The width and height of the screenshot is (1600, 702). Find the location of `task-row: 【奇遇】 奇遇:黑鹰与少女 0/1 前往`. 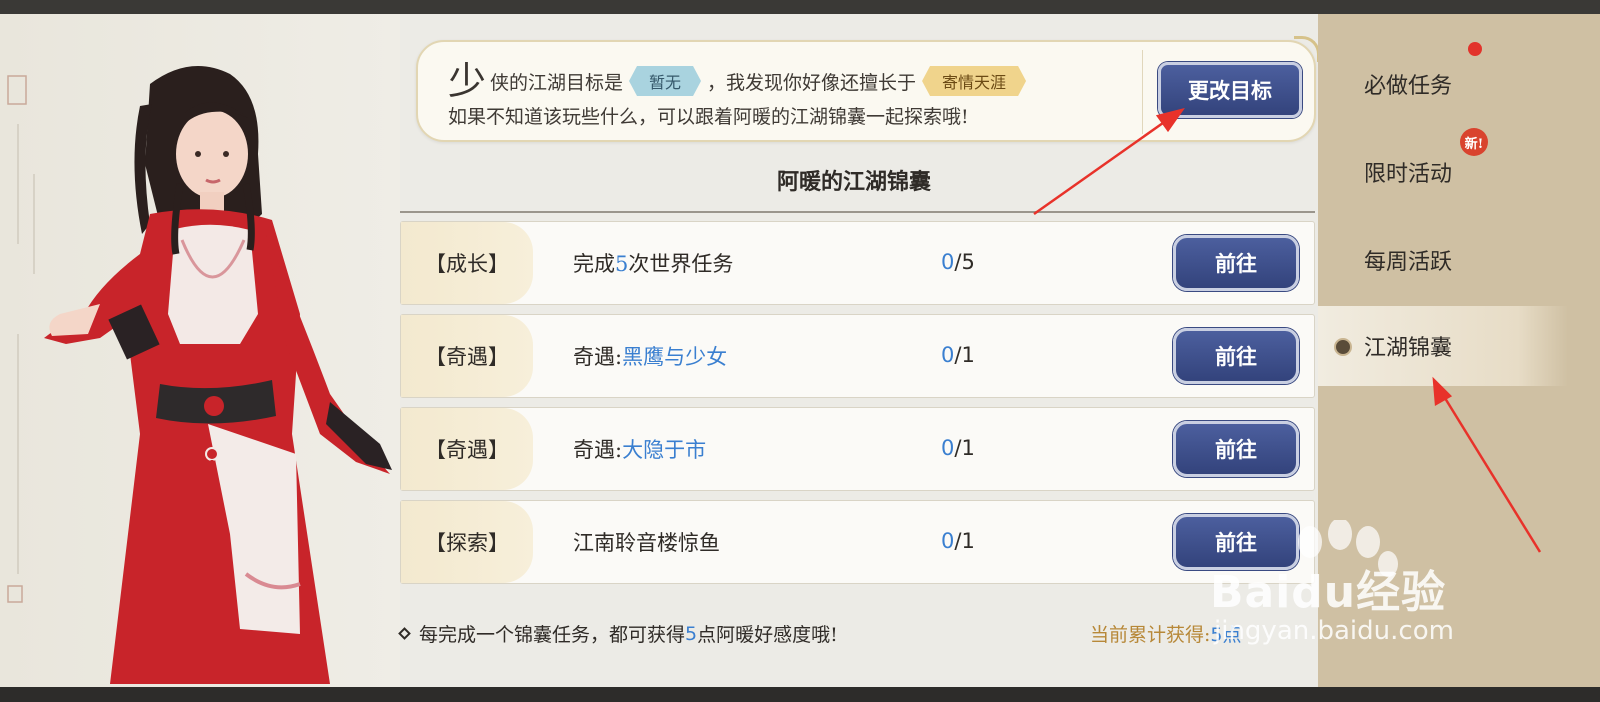

task-row: 【奇遇】 奇遇:黑鹰与少女 0/1 前往 is located at coordinates (857, 356).